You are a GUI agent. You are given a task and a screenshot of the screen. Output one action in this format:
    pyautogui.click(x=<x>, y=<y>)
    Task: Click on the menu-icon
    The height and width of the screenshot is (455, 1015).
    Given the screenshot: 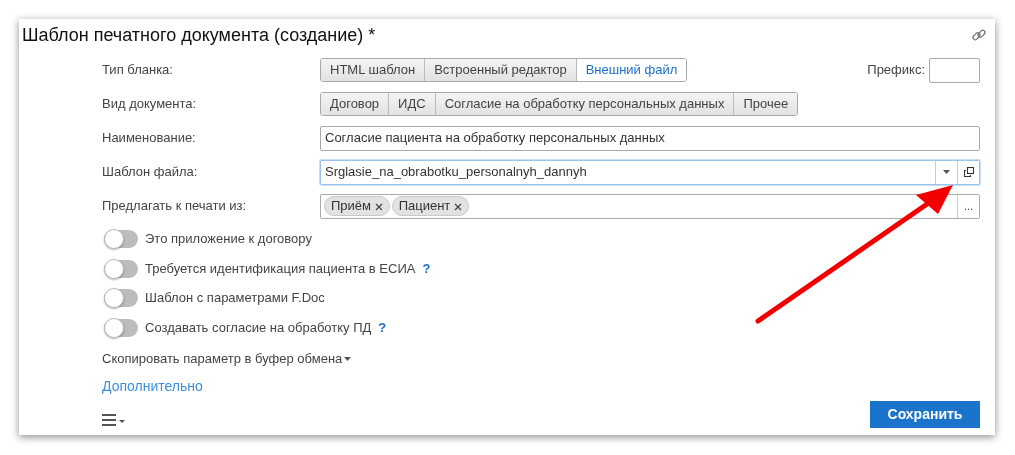 What is the action you would take?
    pyautogui.click(x=114, y=420)
    